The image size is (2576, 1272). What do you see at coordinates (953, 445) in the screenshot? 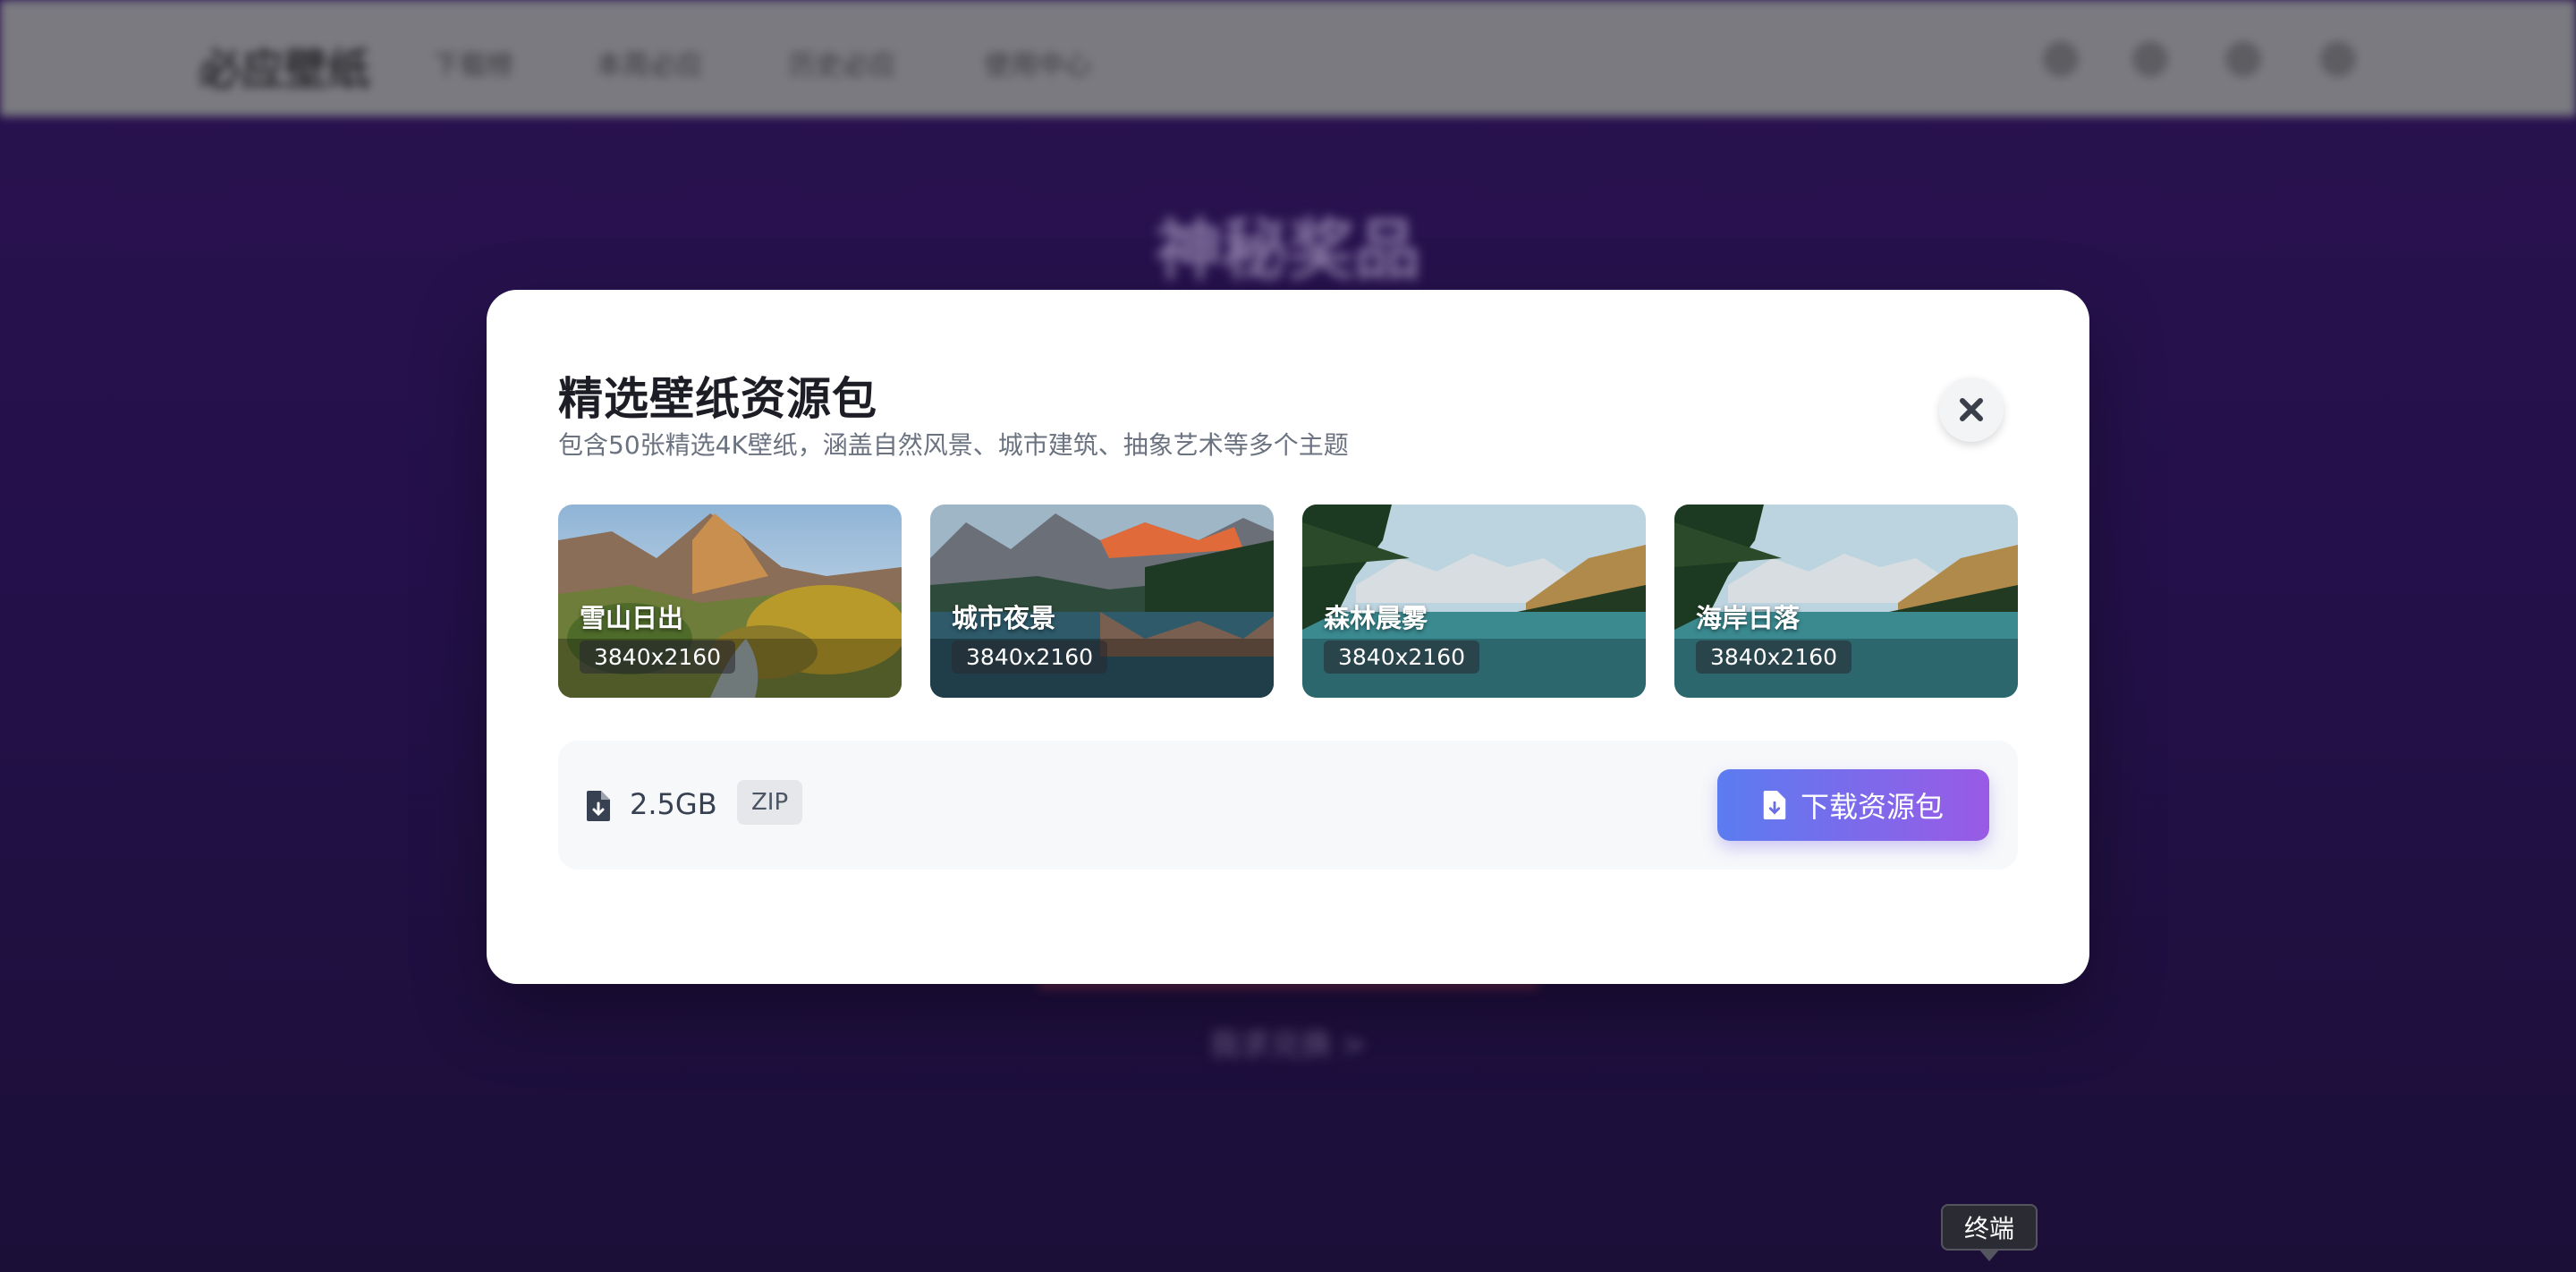
I see `modal-description: 包含50张精选4K壁纸，涵盖自然风景、城市建筑、抽象艺术等多个主题` at bounding box center [953, 445].